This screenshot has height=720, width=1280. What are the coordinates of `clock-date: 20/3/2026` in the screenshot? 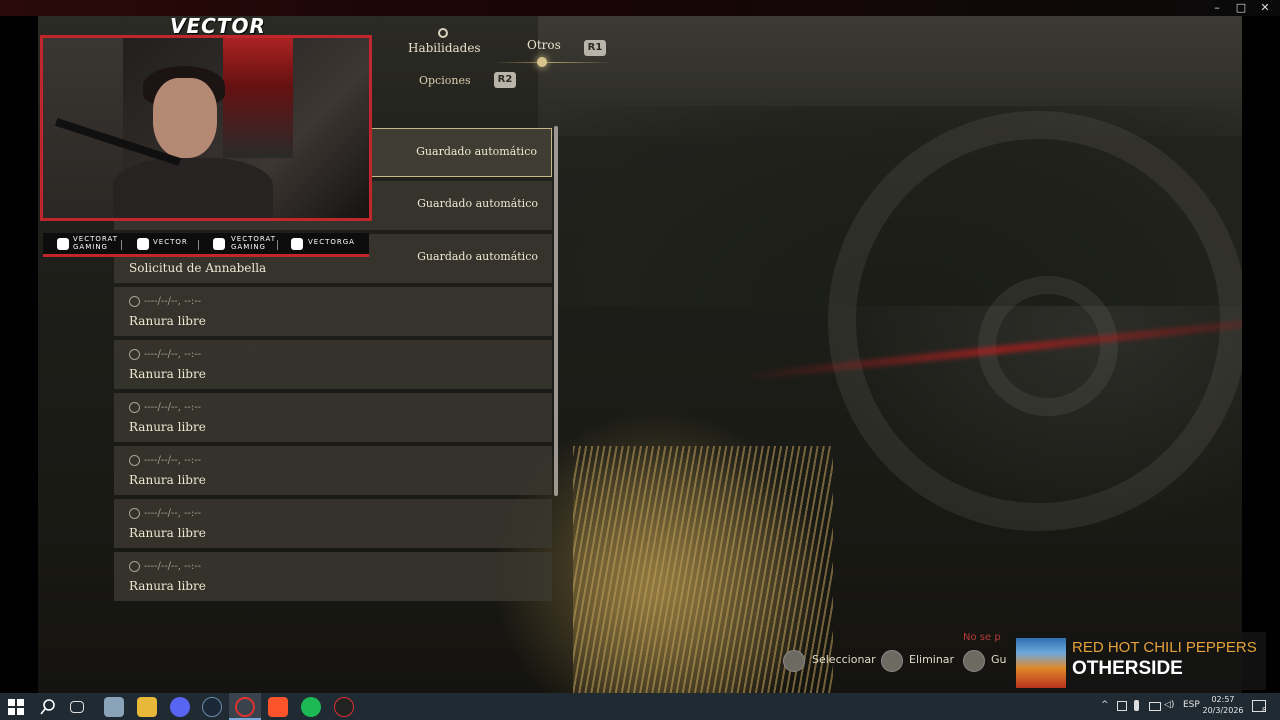 It's located at (1223, 710).